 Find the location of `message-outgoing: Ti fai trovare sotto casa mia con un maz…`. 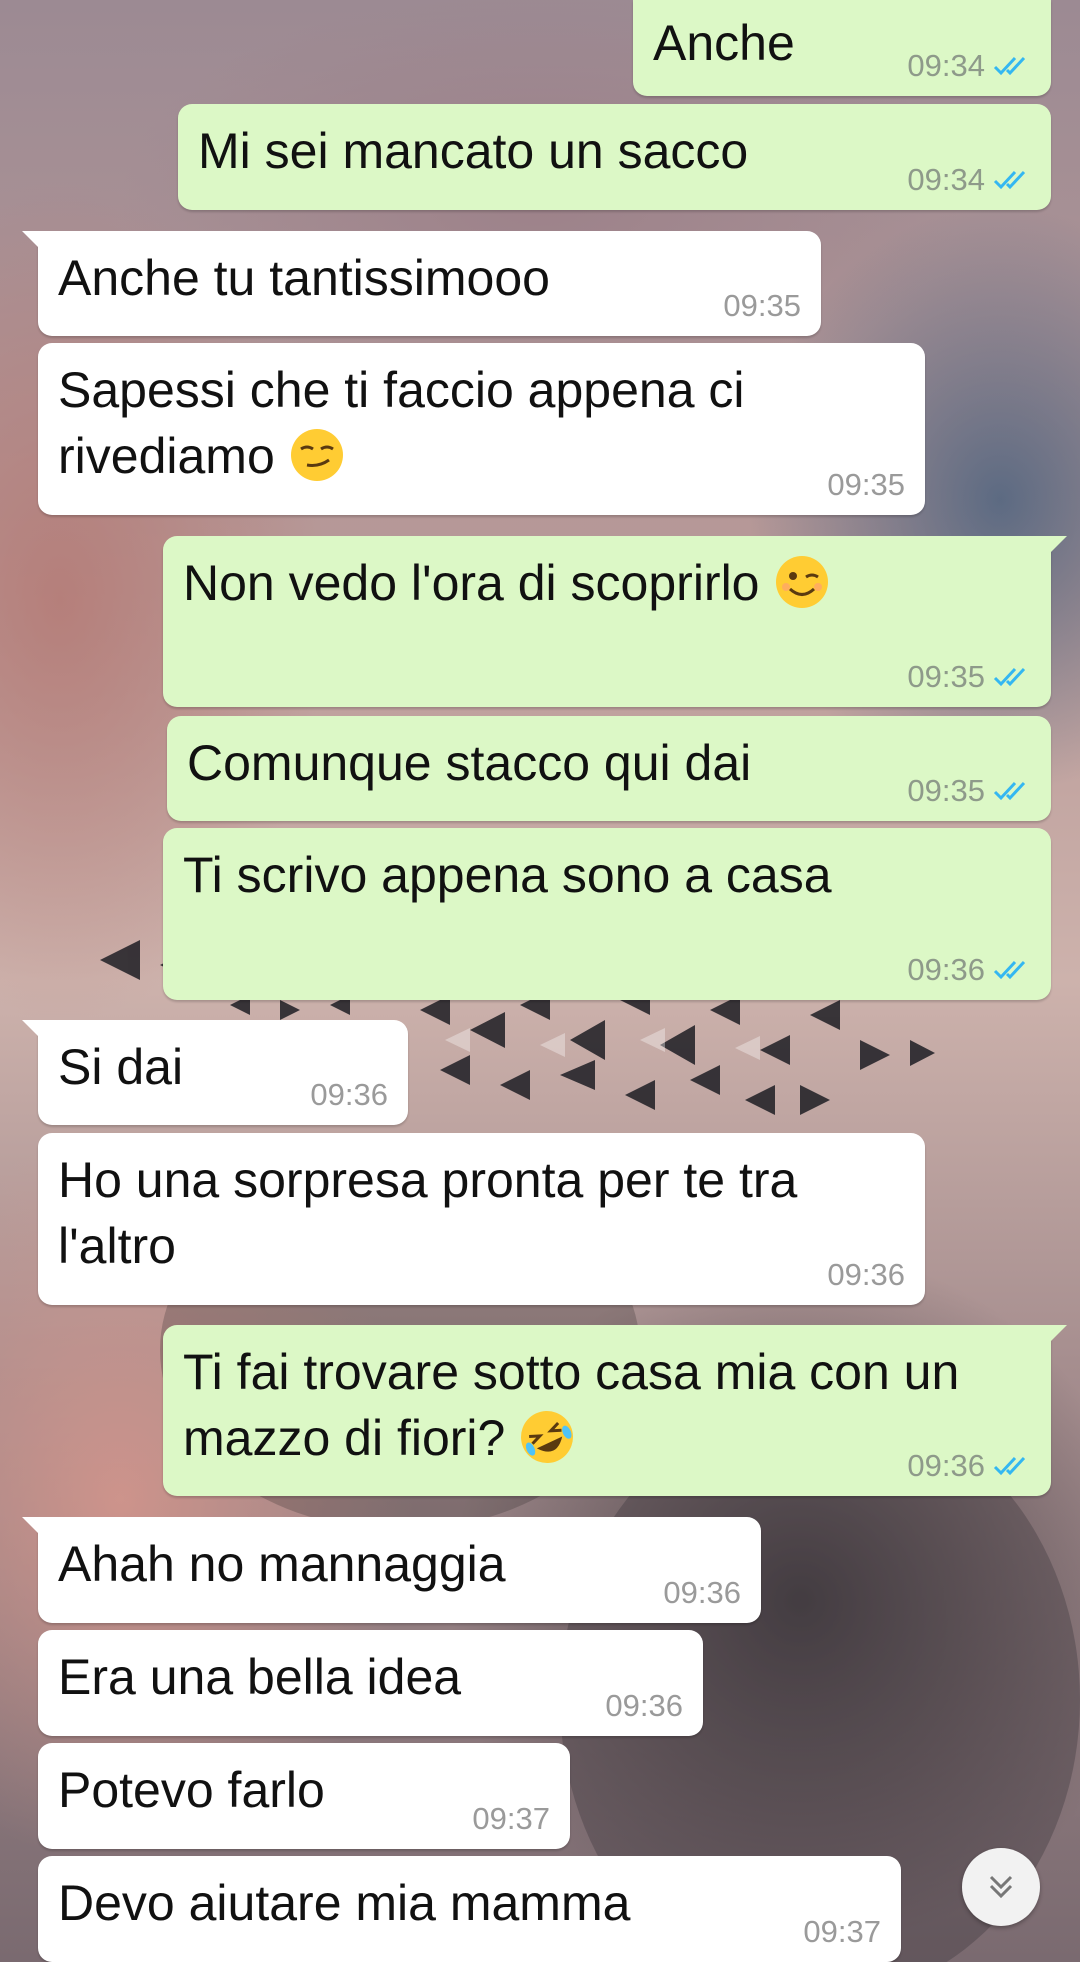

message-outgoing: Ti fai trovare sotto casa mia con un maz… is located at coordinates (615, 1410).